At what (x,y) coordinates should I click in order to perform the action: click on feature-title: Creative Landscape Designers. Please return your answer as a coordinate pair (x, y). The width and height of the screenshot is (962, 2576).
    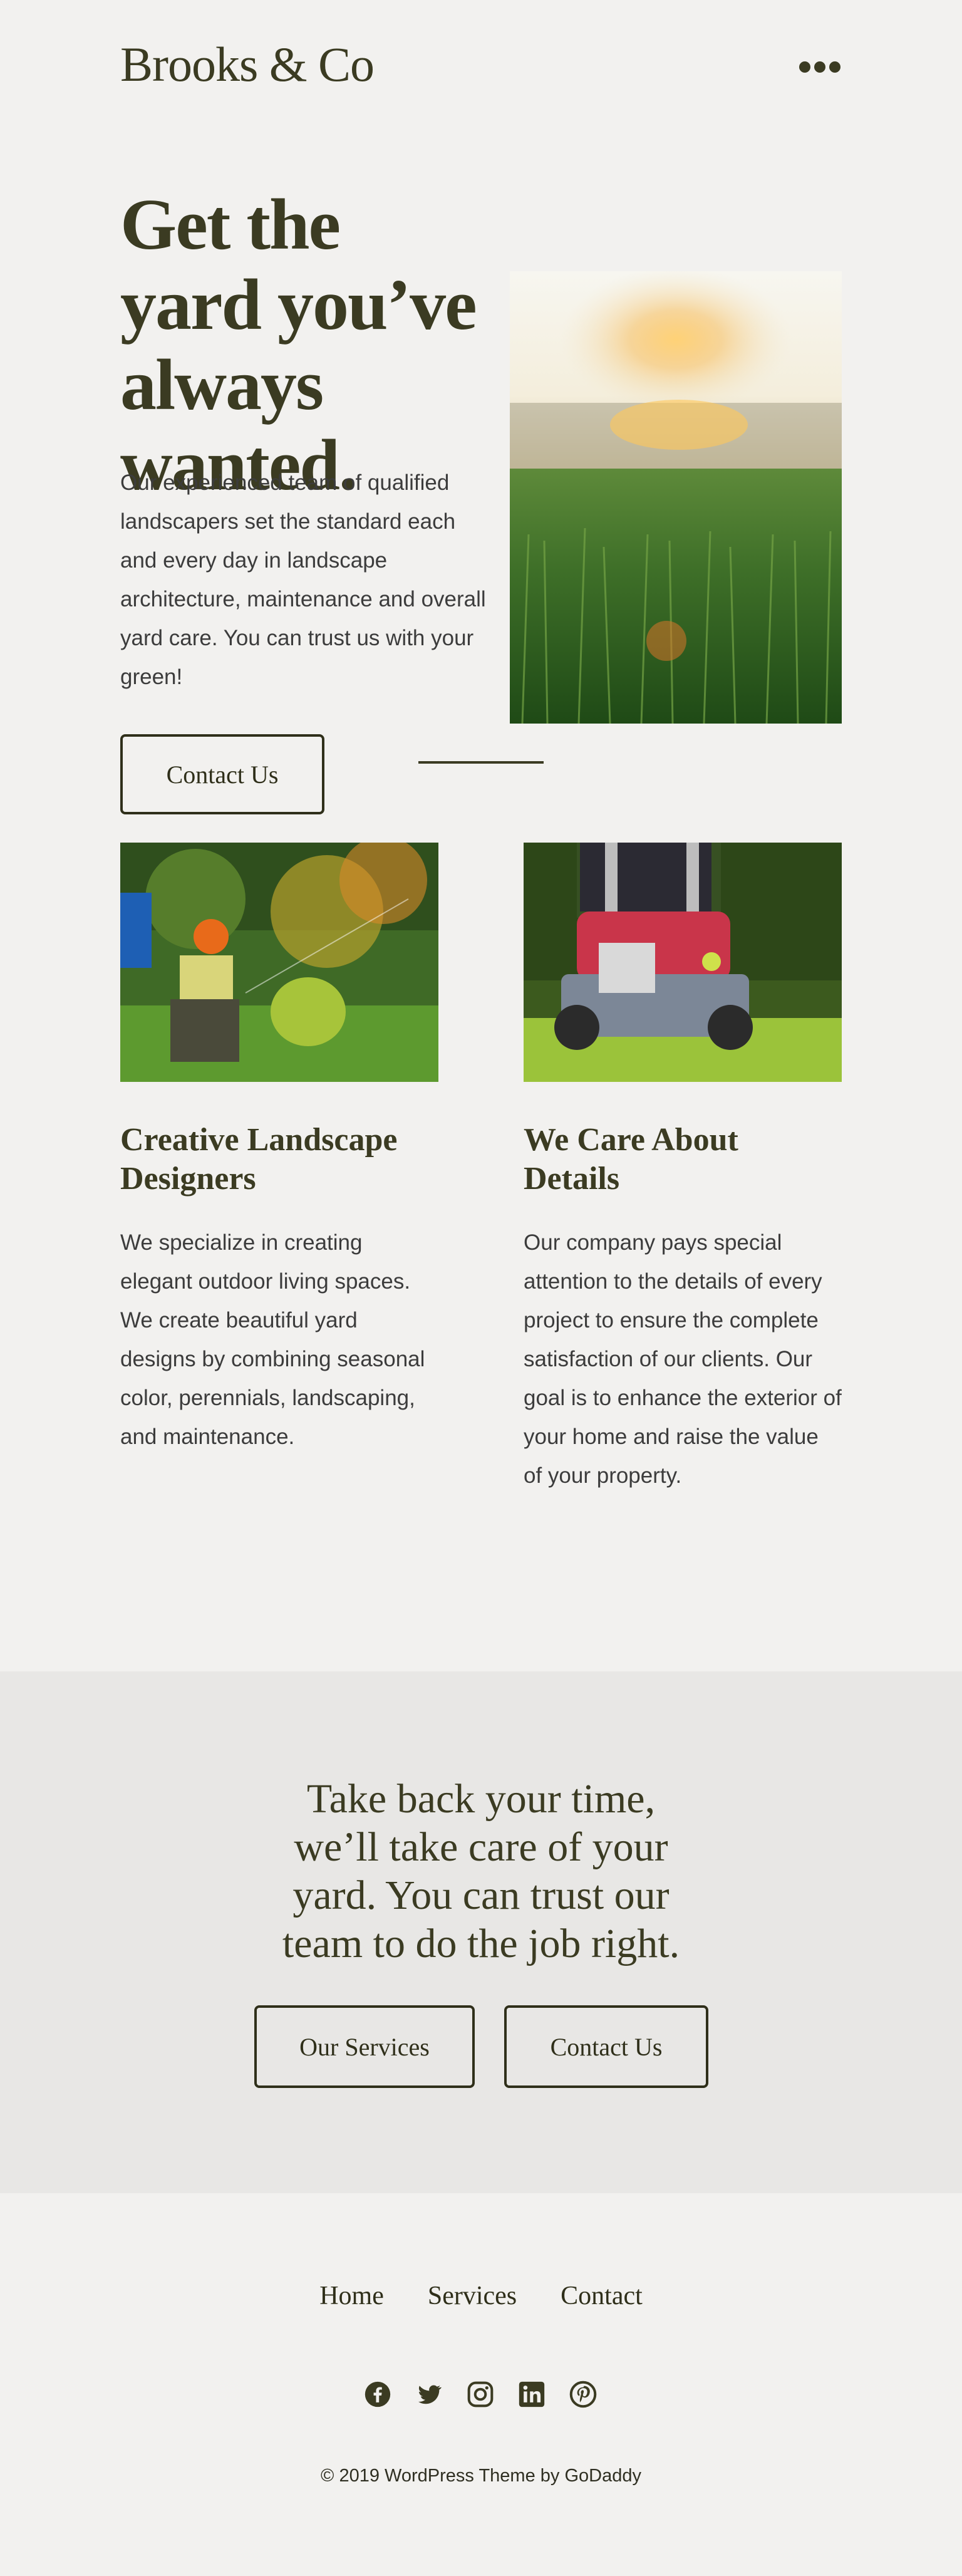
    Looking at the image, I should click on (259, 1159).